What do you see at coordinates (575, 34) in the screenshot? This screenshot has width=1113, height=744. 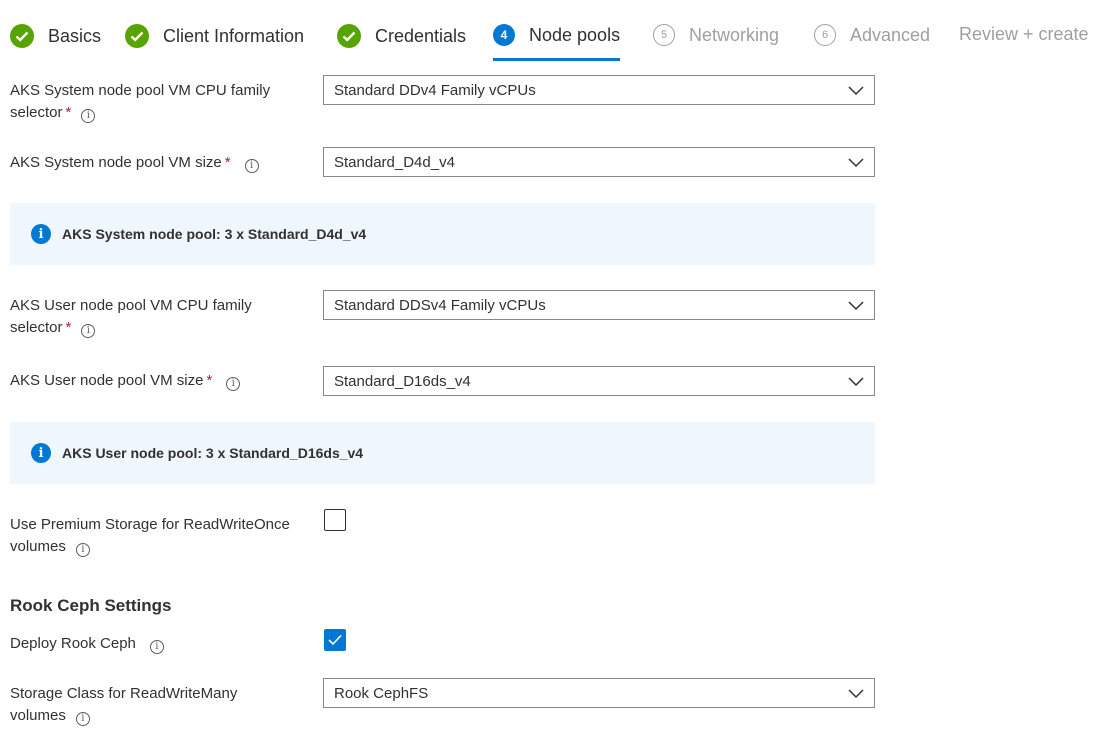 I see `step-label: Node pools` at bounding box center [575, 34].